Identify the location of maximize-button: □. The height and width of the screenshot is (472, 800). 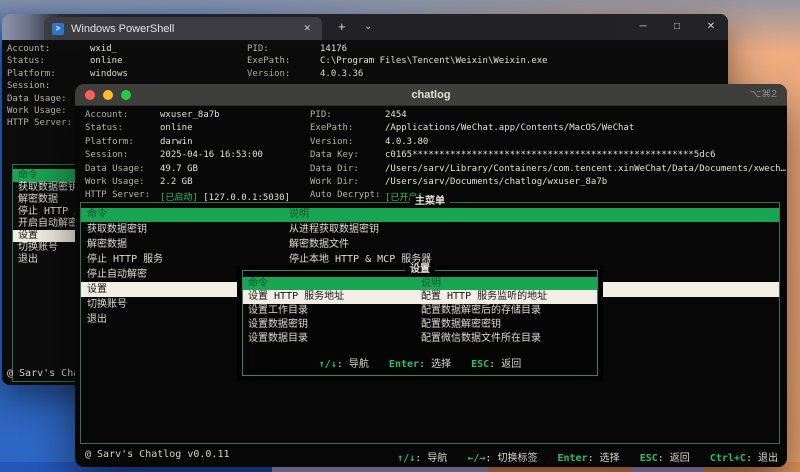
(677, 27).